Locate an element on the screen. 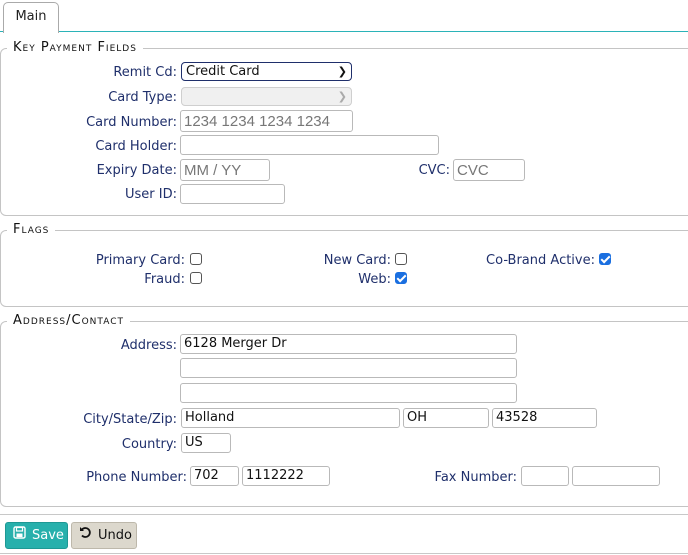 The height and width of the screenshot is (555, 688). phone-number-label: Phone Number: is located at coordinates (136, 477).